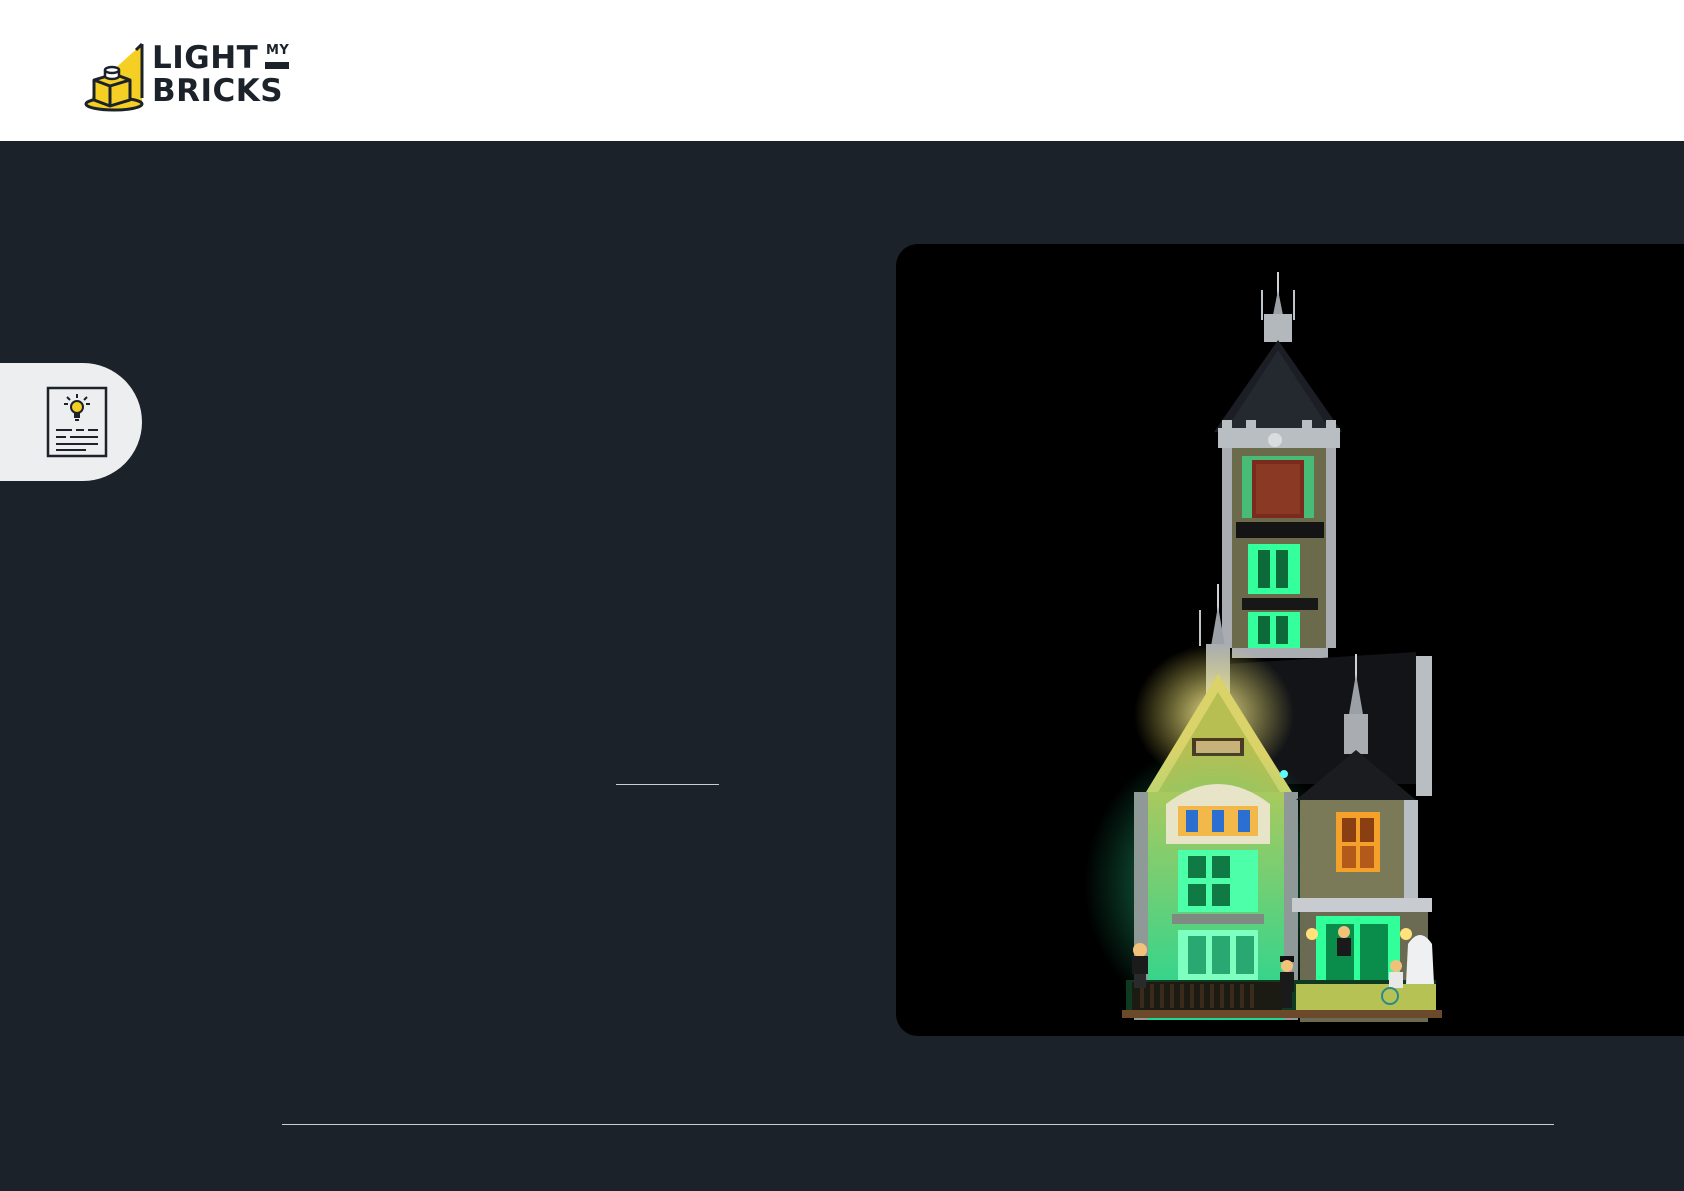 Image resolution: width=1684 pixels, height=1191 pixels. What do you see at coordinates (842, 70) in the screenshot?
I see `top-header: LIGHT MY BRICKS` at bounding box center [842, 70].